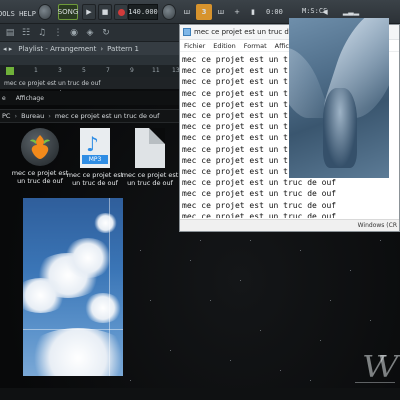 The image size is (400, 400). Describe the element at coordinates (45, 12) in the screenshot. I see `master-volume-knob` at that location.